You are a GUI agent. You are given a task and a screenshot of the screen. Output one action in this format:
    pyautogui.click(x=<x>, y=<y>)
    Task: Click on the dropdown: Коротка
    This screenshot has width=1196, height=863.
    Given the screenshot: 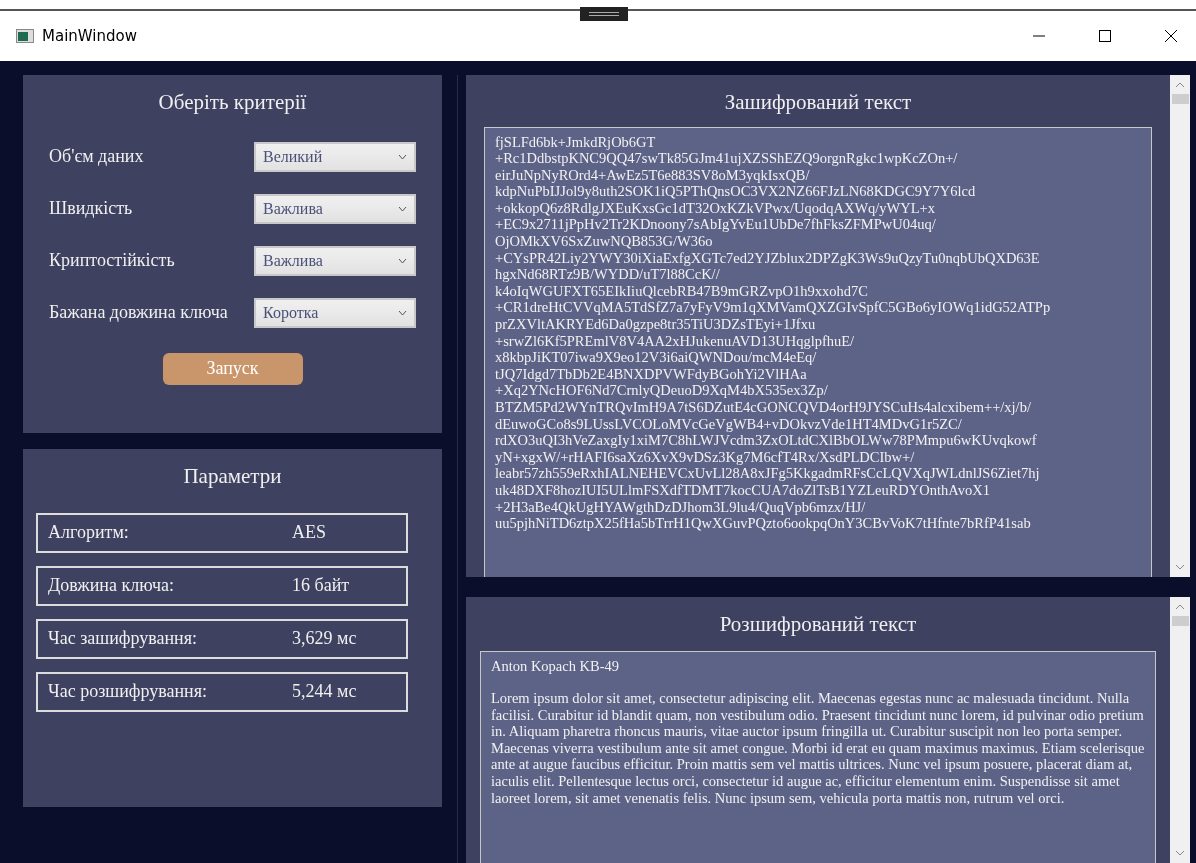 What is the action you would take?
    pyautogui.click(x=335, y=312)
    